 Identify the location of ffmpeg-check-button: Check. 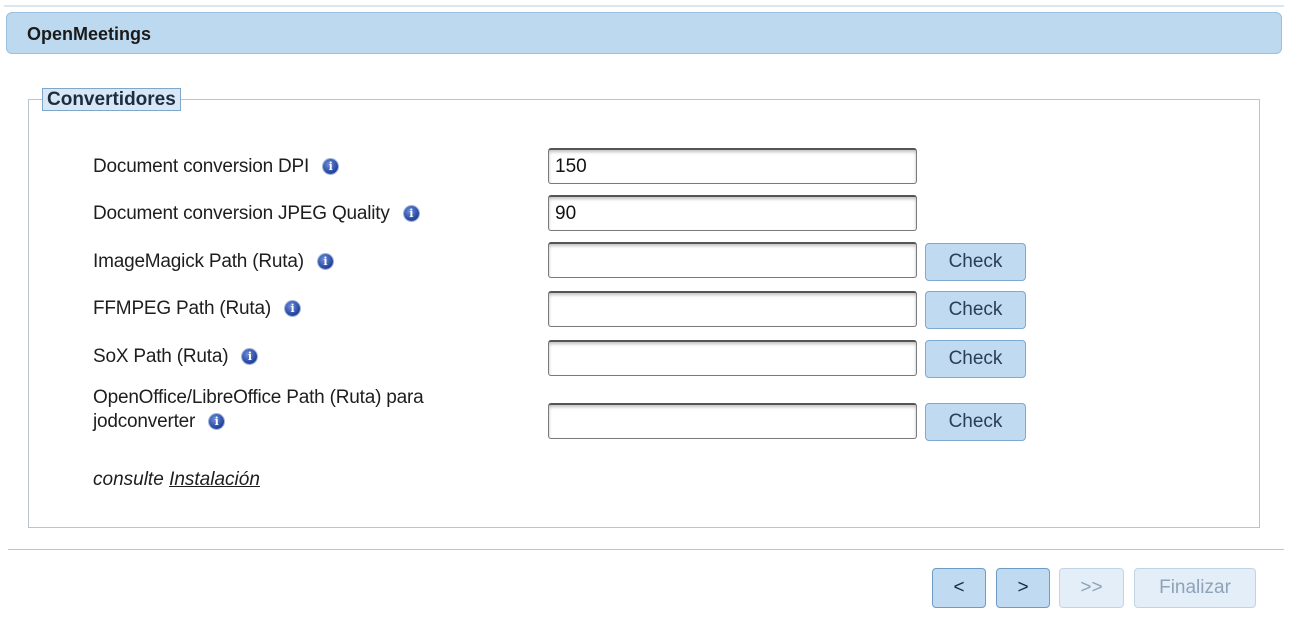
(975, 310).